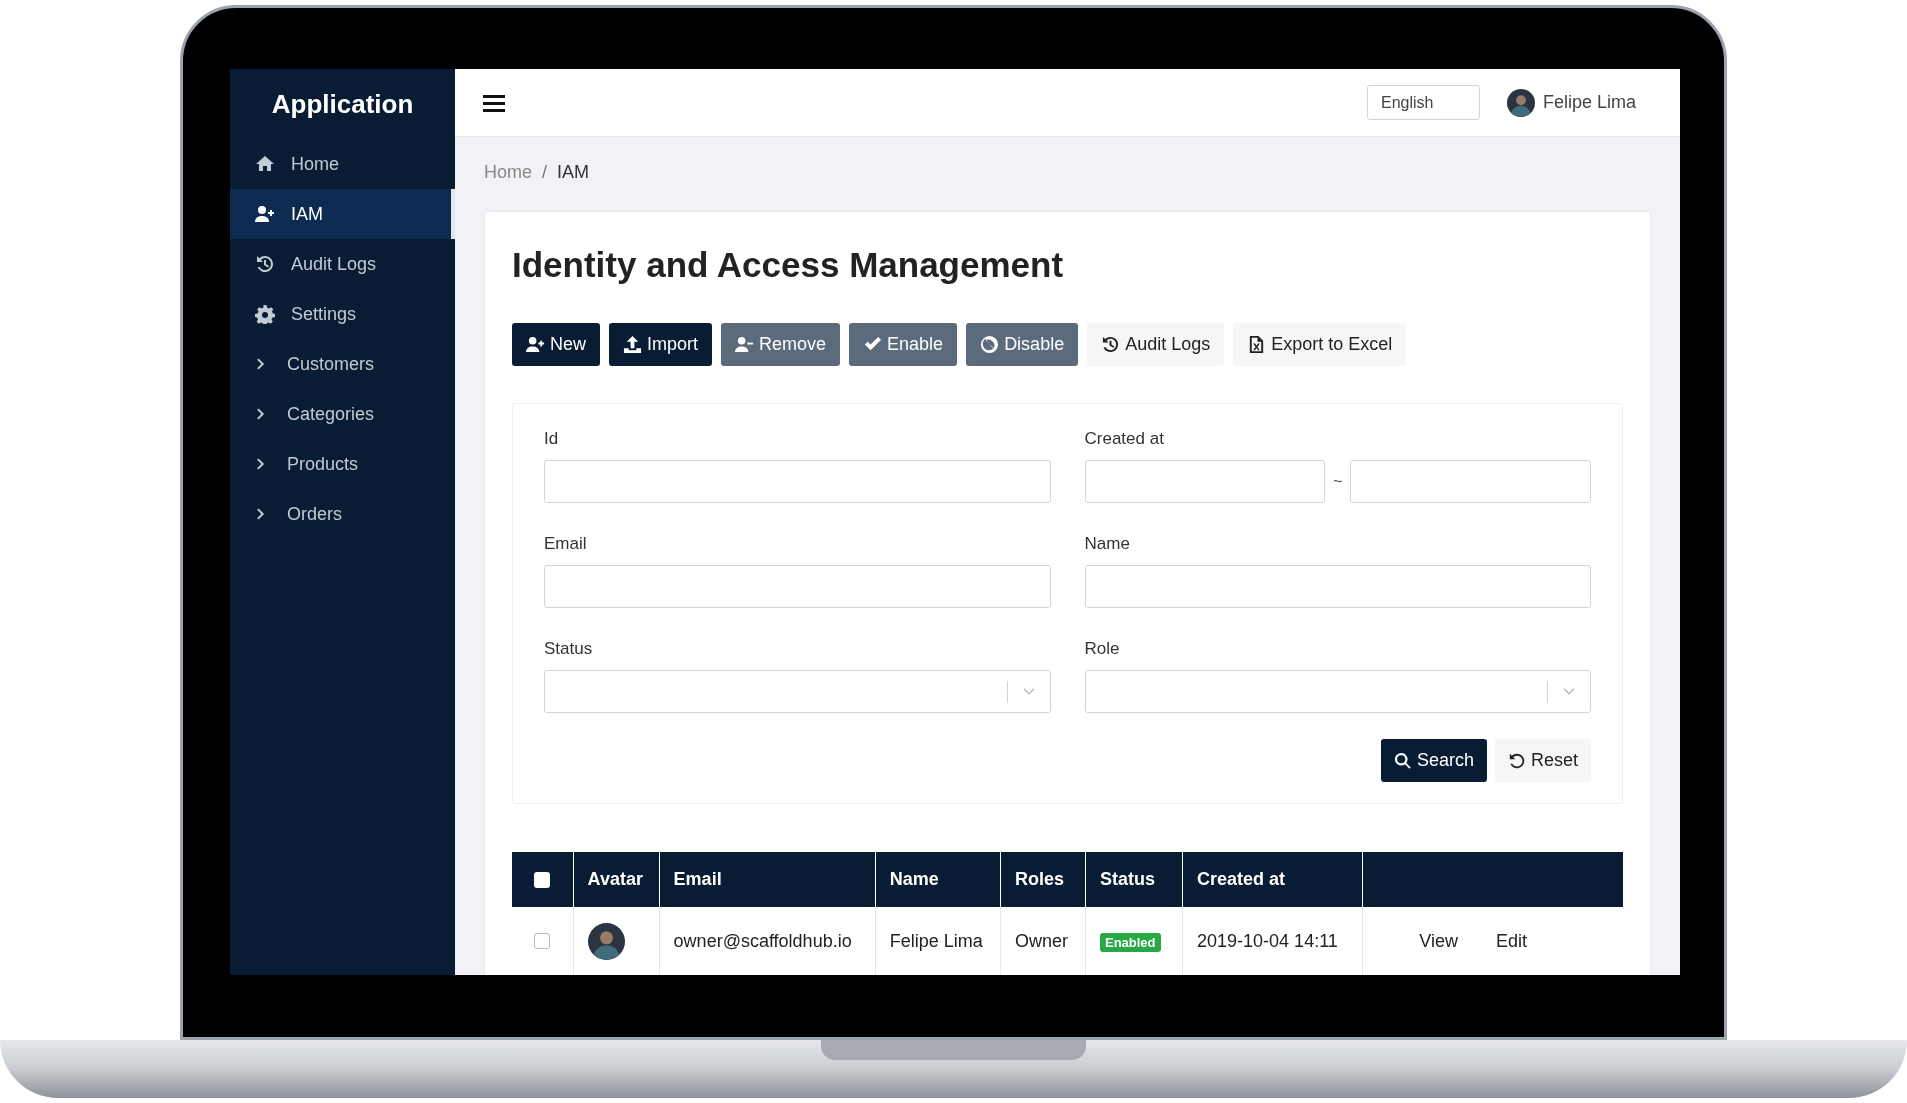  What do you see at coordinates (1320, 344) in the screenshot?
I see `toolbar-button: Export to Excel` at bounding box center [1320, 344].